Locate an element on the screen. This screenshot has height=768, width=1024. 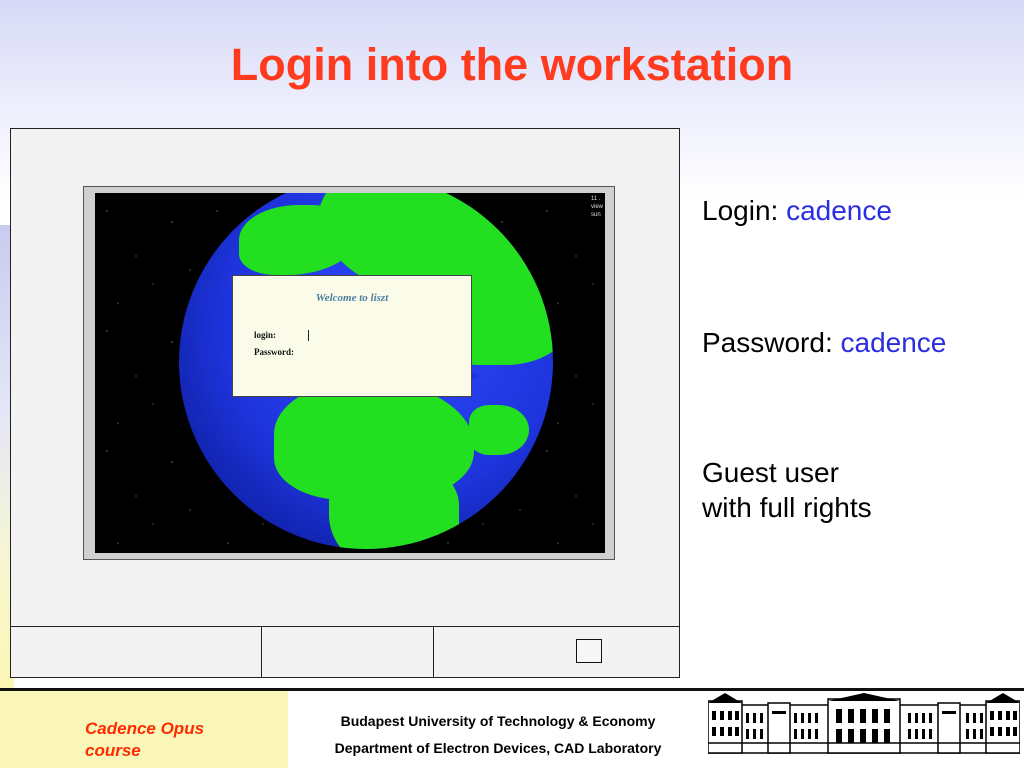
login-info: Login: cadence is located at coordinates (797, 211).